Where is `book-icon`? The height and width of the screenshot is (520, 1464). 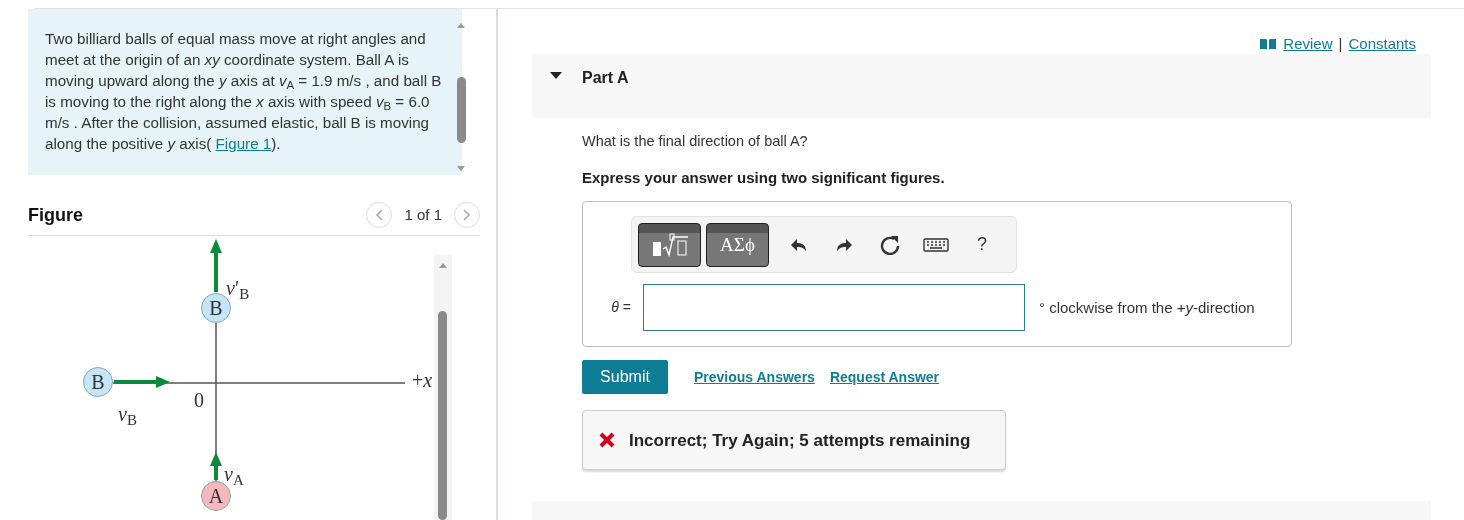 book-icon is located at coordinates (1268, 44).